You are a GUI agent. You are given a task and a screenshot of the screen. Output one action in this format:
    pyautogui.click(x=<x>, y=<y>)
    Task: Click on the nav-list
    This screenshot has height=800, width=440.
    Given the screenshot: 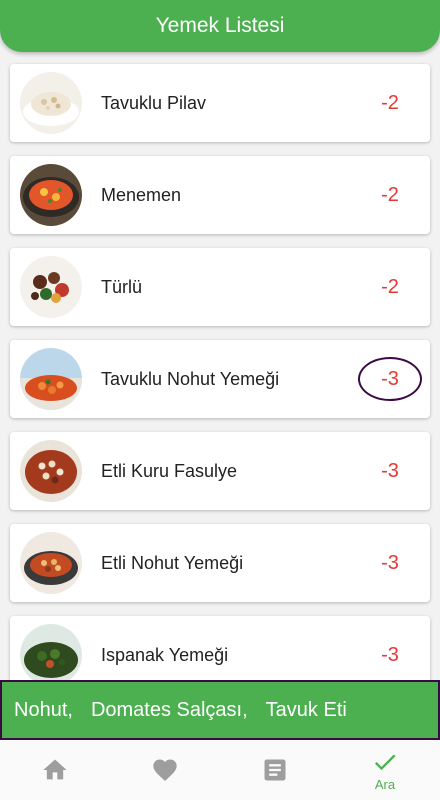 What is the action you would take?
    pyautogui.click(x=275, y=770)
    